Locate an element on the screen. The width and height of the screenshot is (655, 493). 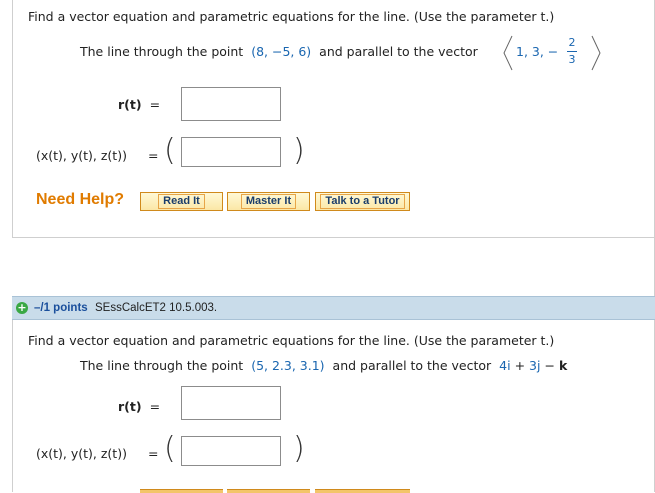
q2-vector-eq-input is located at coordinates (231, 403).